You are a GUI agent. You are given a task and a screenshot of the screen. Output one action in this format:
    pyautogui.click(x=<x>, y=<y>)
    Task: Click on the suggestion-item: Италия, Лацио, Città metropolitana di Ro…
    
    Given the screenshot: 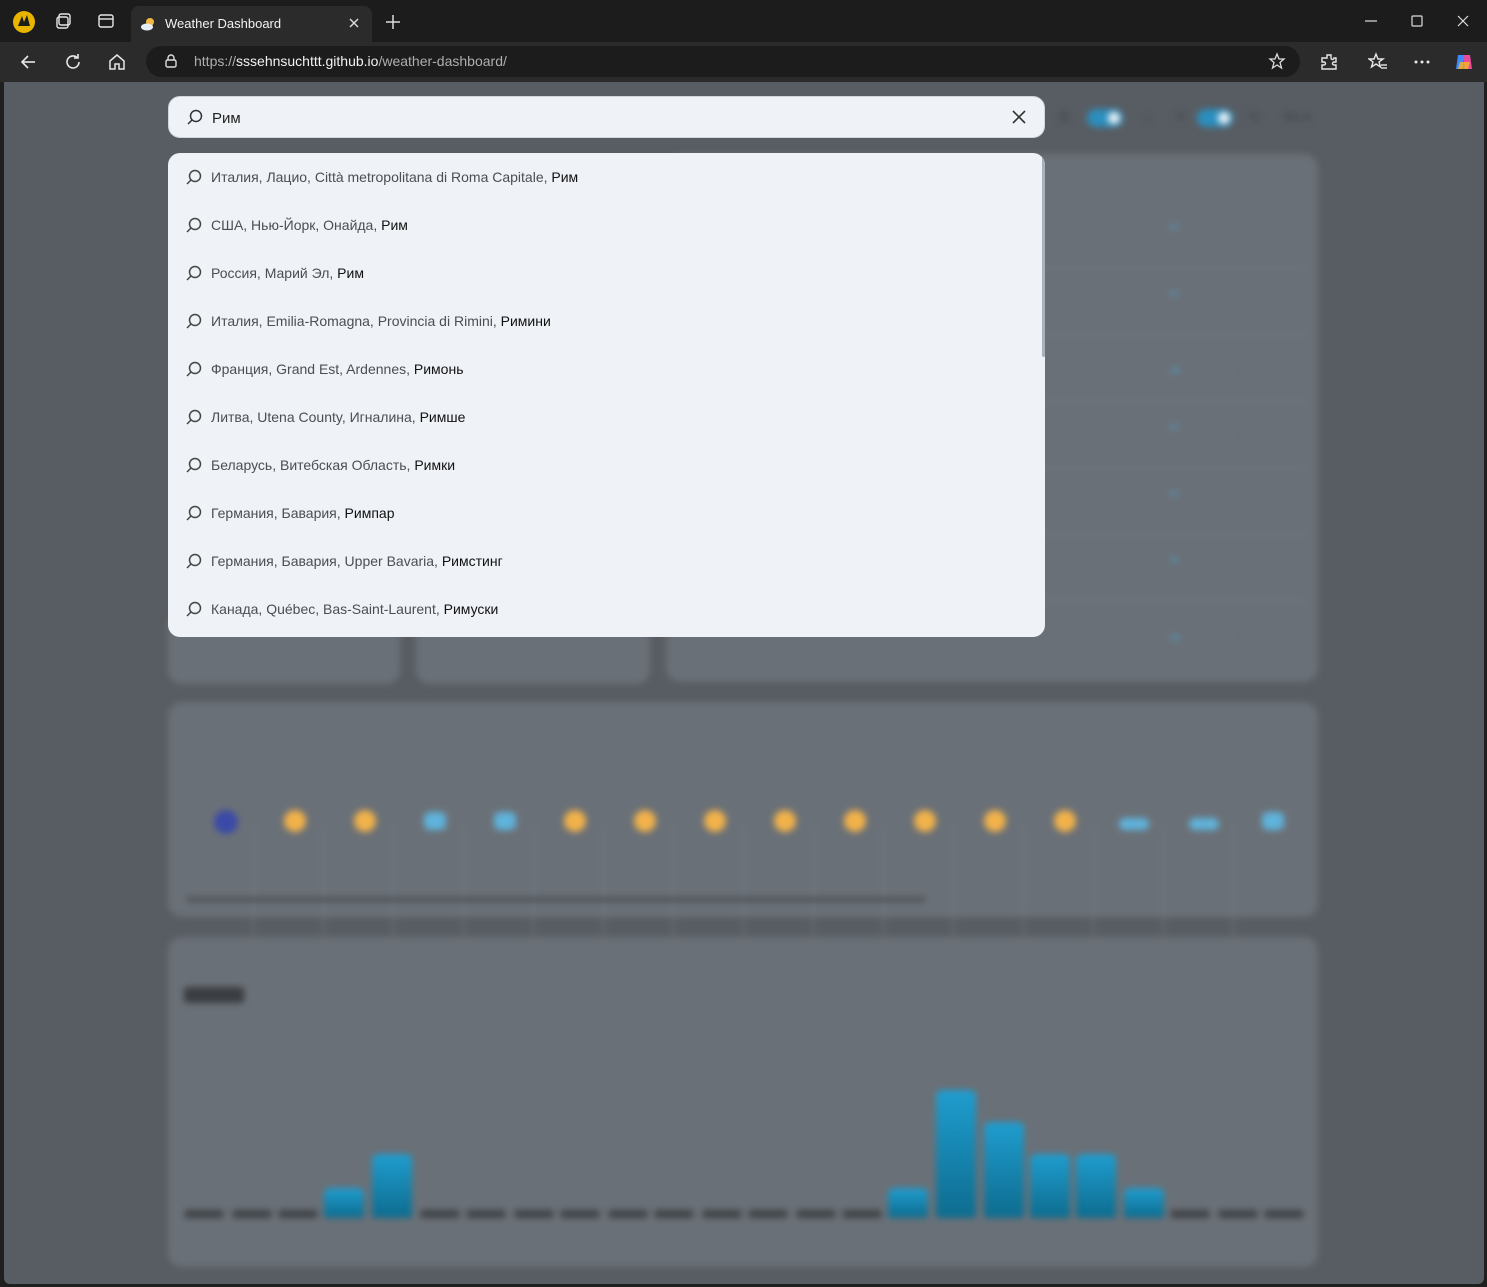 What is the action you would take?
    pyautogui.click(x=604, y=177)
    